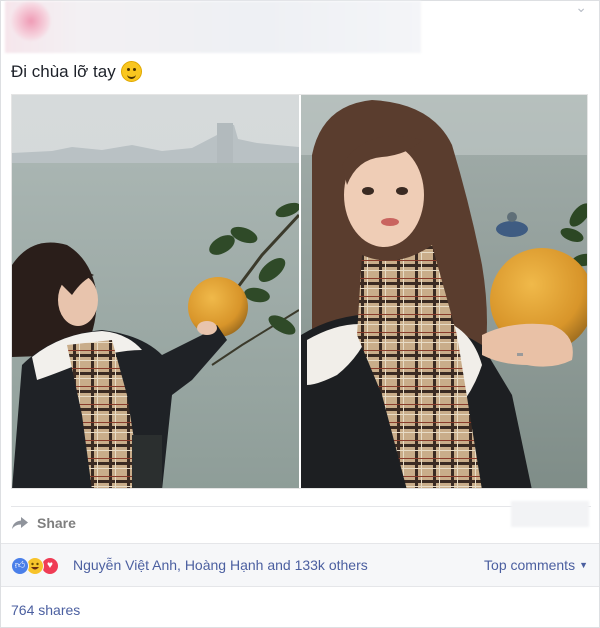 This screenshot has height=628, width=600. What do you see at coordinates (301, 520) in the screenshot?
I see `post-actions-row: Share` at bounding box center [301, 520].